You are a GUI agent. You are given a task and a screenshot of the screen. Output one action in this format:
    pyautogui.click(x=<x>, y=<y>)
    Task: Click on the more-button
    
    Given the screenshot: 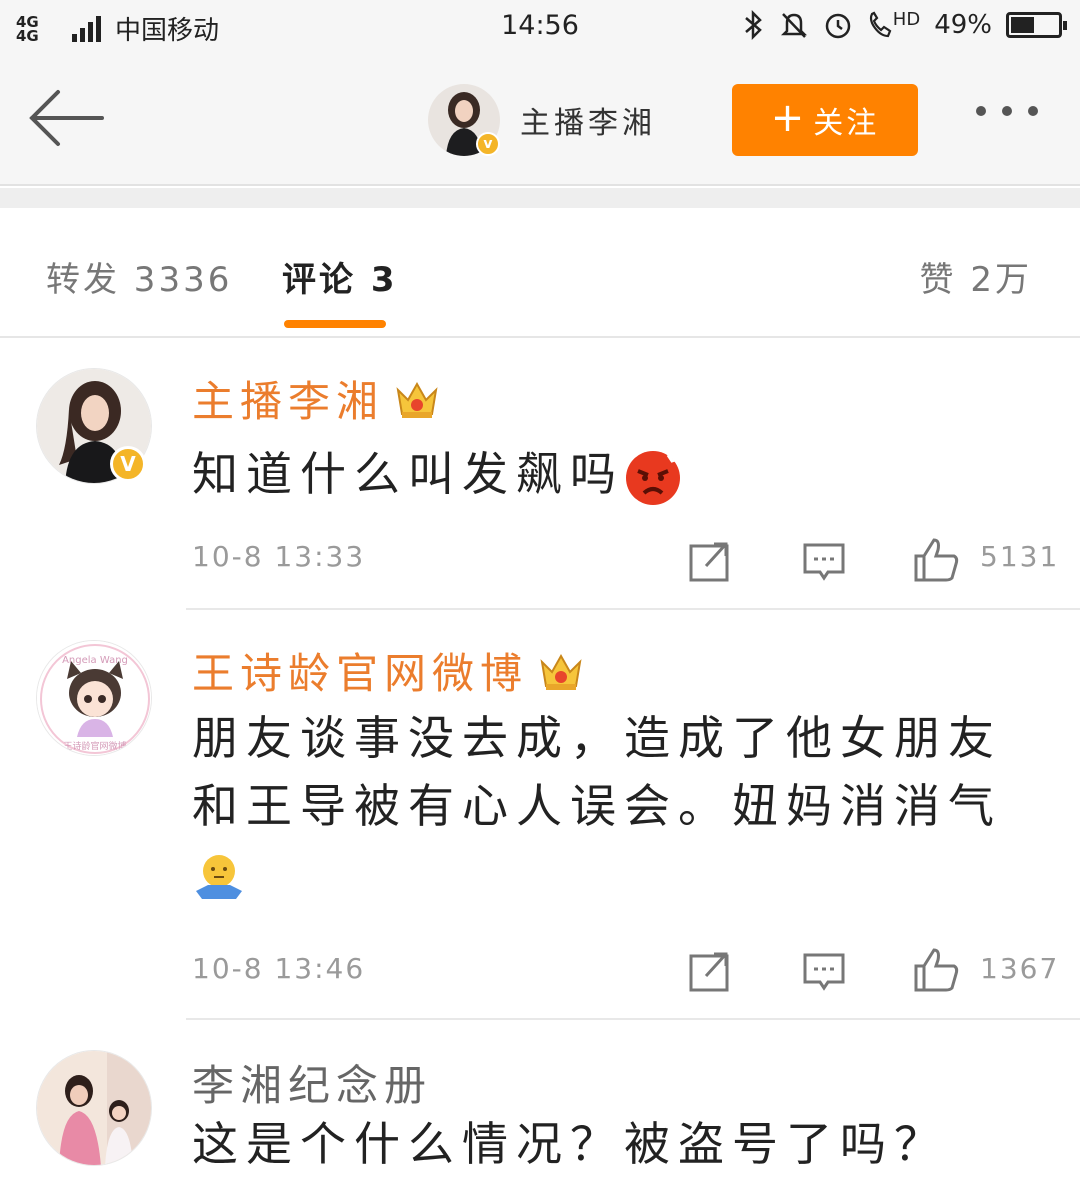 What is the action you would take?
    pyautogui.click(x=1007, y=111)
    